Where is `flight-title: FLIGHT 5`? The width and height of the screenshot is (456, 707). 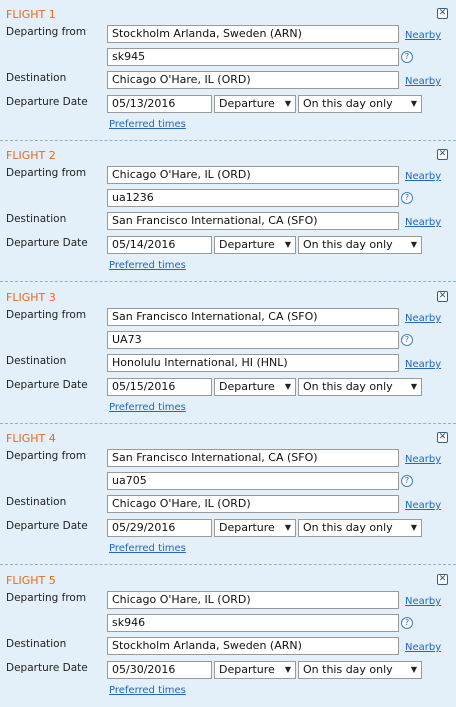 flight-title: FLIGHT 5 is located at coordinates (31, 580).